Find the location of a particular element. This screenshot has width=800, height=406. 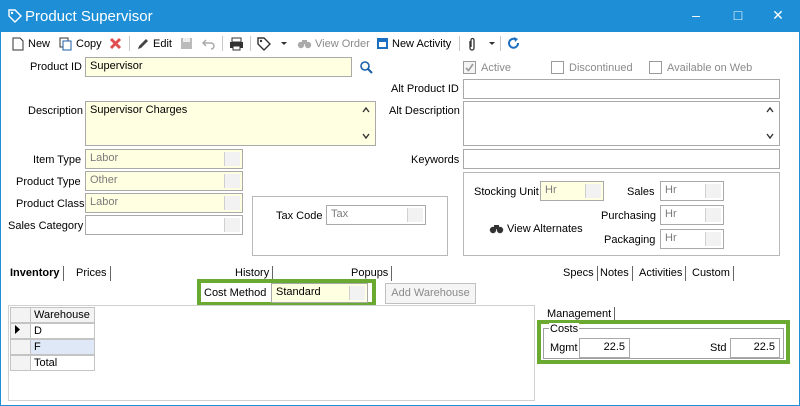

copy-button: Copy is located at coordinates (80, 43).